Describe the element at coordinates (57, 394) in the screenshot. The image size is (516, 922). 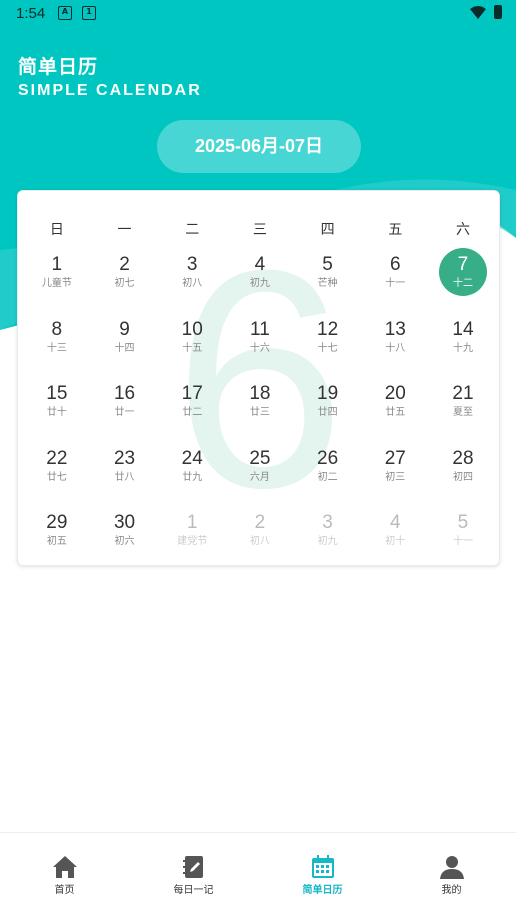
I see `day-number: 15` at that location.